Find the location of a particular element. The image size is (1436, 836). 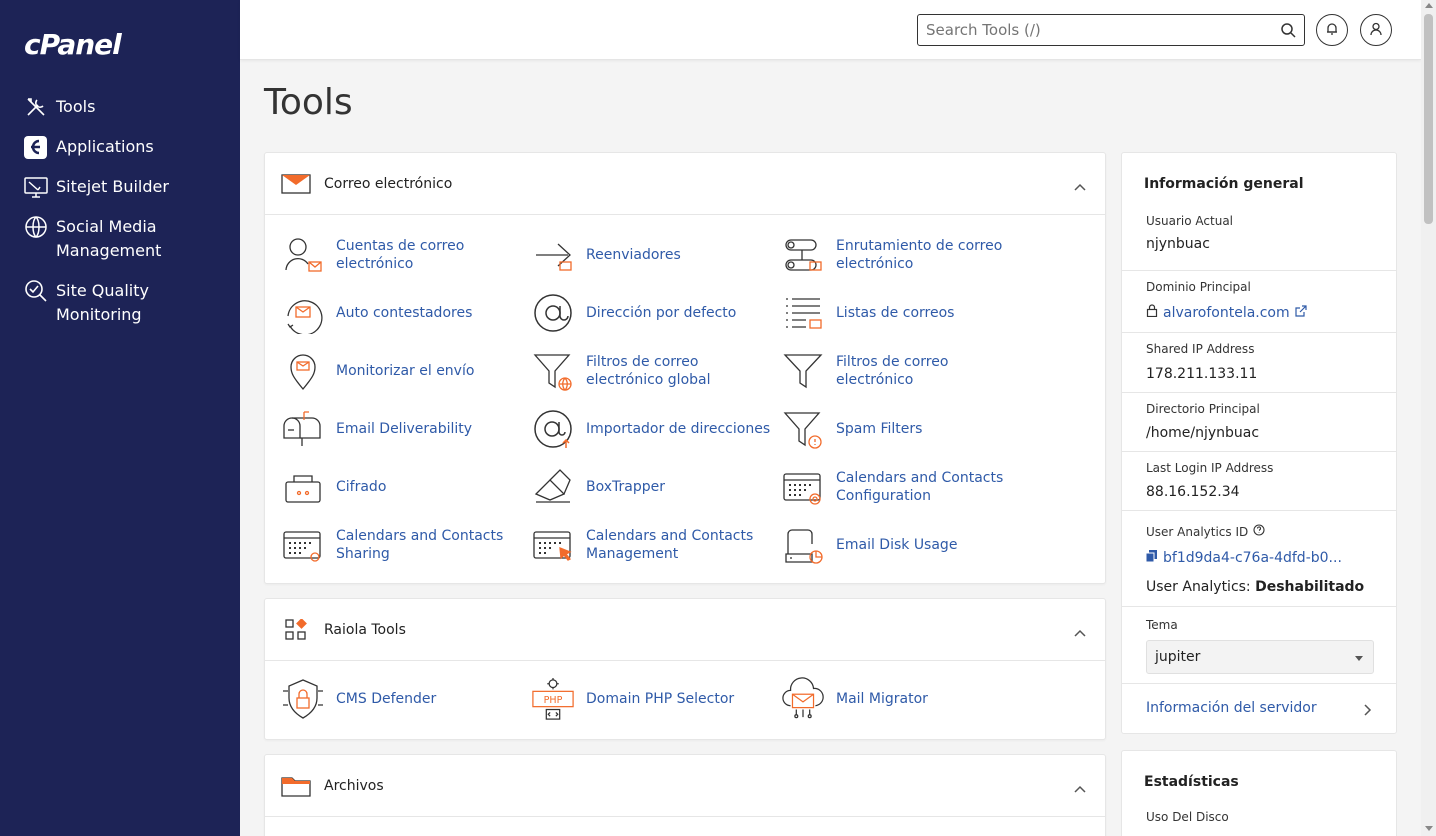

svg-text: PHP is located at coordinates (553, 700).